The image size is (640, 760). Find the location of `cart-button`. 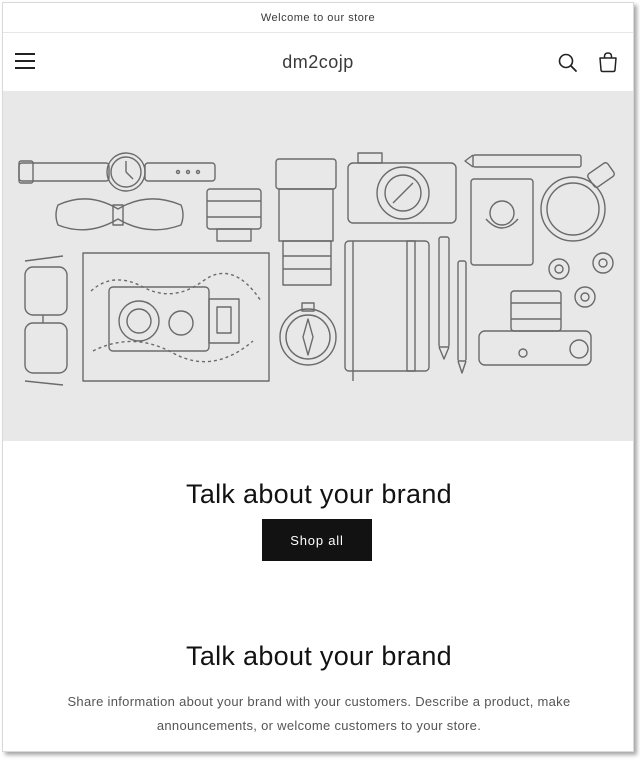

cart-button is located at coordinates (608, 62).